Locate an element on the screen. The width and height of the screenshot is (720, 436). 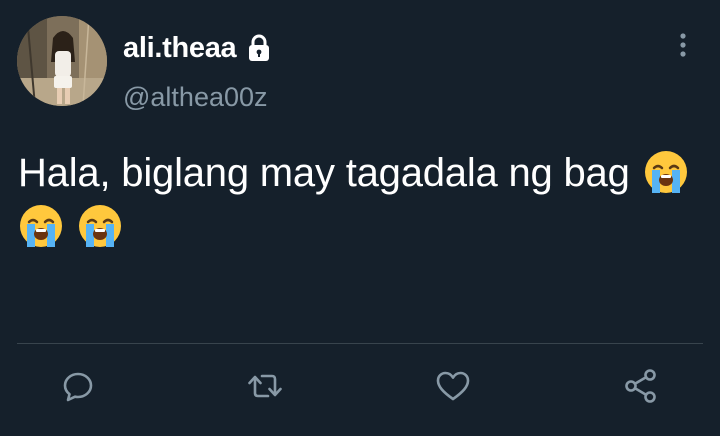
lock-icon is located at coordinates (259, 48).